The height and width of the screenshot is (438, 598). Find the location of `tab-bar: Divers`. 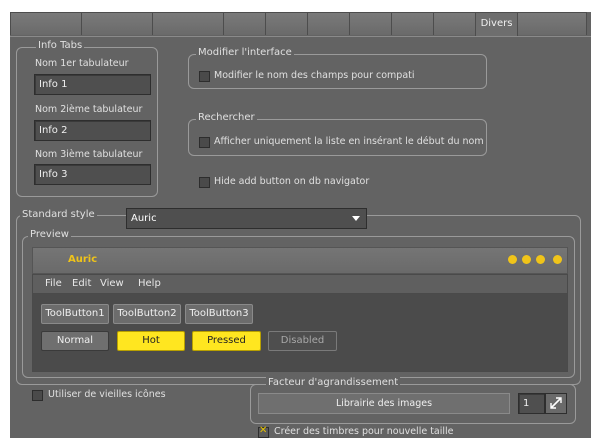

tab-bar: Divers is located at coordinates (300, 24).